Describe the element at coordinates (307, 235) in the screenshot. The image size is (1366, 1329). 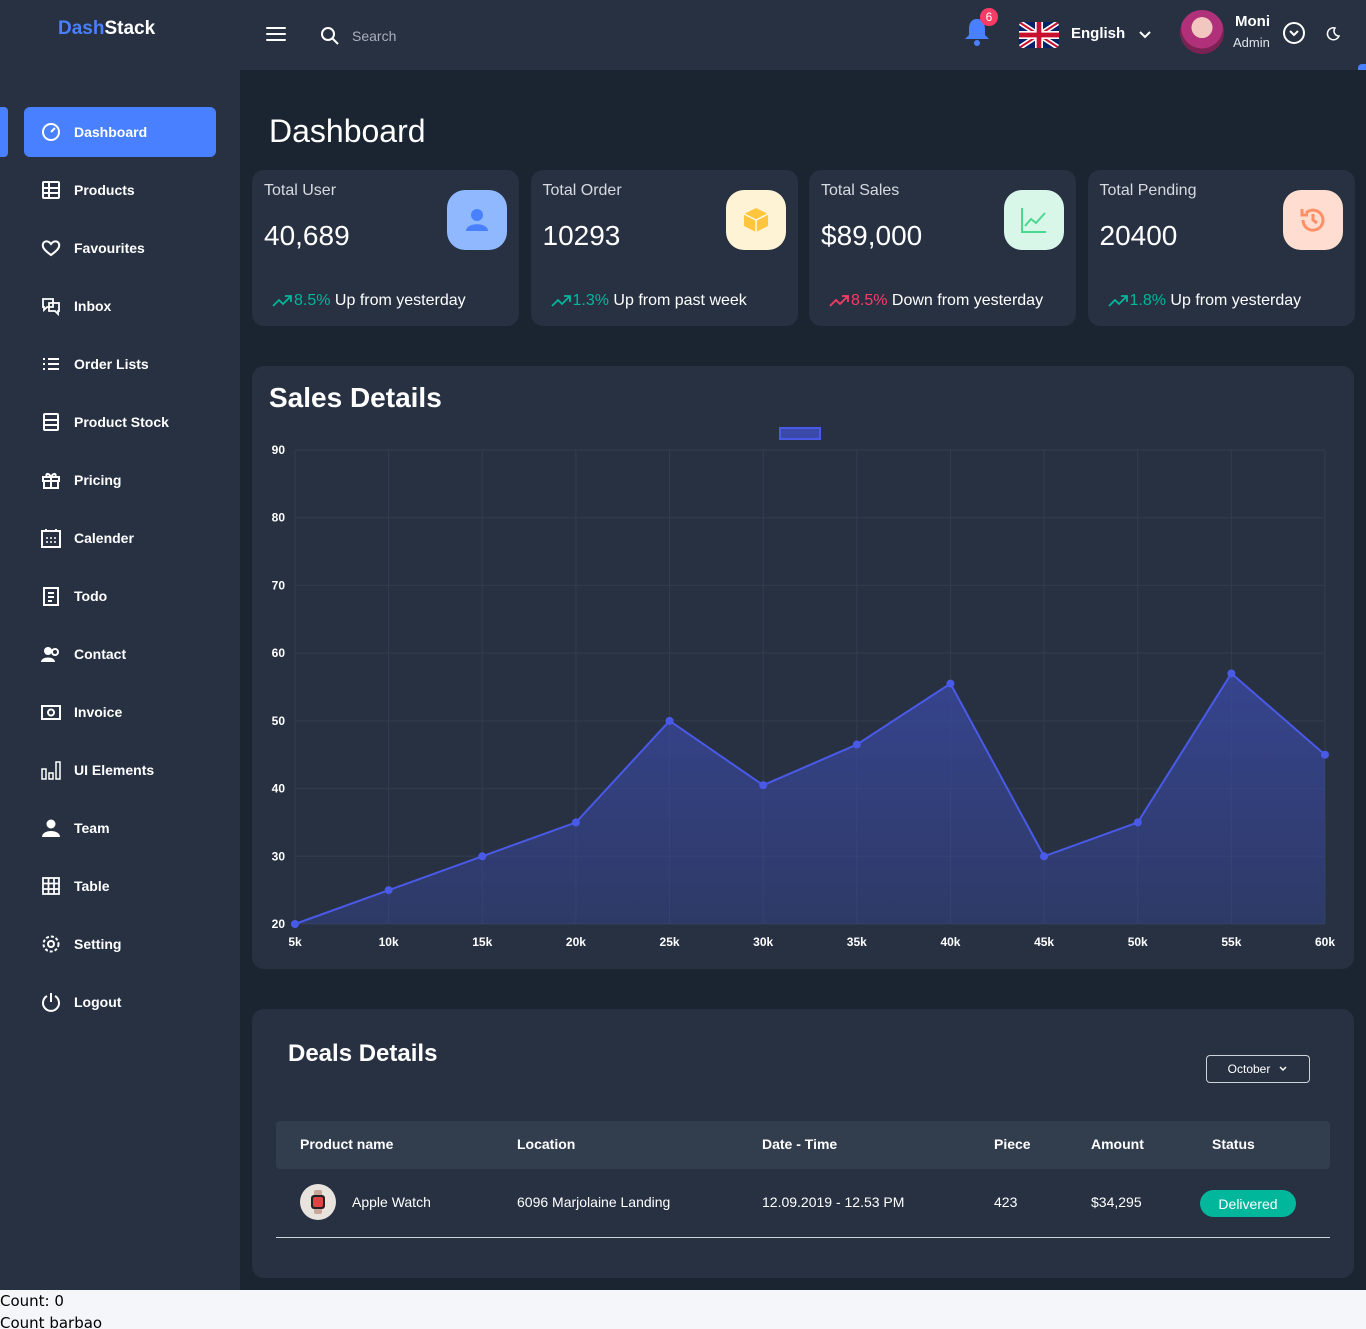
I see `stat-card-value: 40,689` at that location.